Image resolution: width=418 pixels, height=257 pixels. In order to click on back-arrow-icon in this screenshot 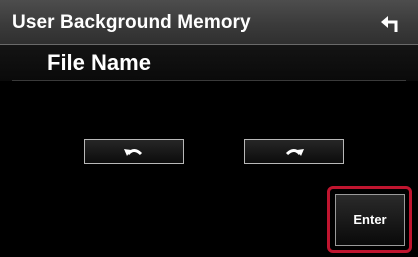, I will do `click(389, 24)`.